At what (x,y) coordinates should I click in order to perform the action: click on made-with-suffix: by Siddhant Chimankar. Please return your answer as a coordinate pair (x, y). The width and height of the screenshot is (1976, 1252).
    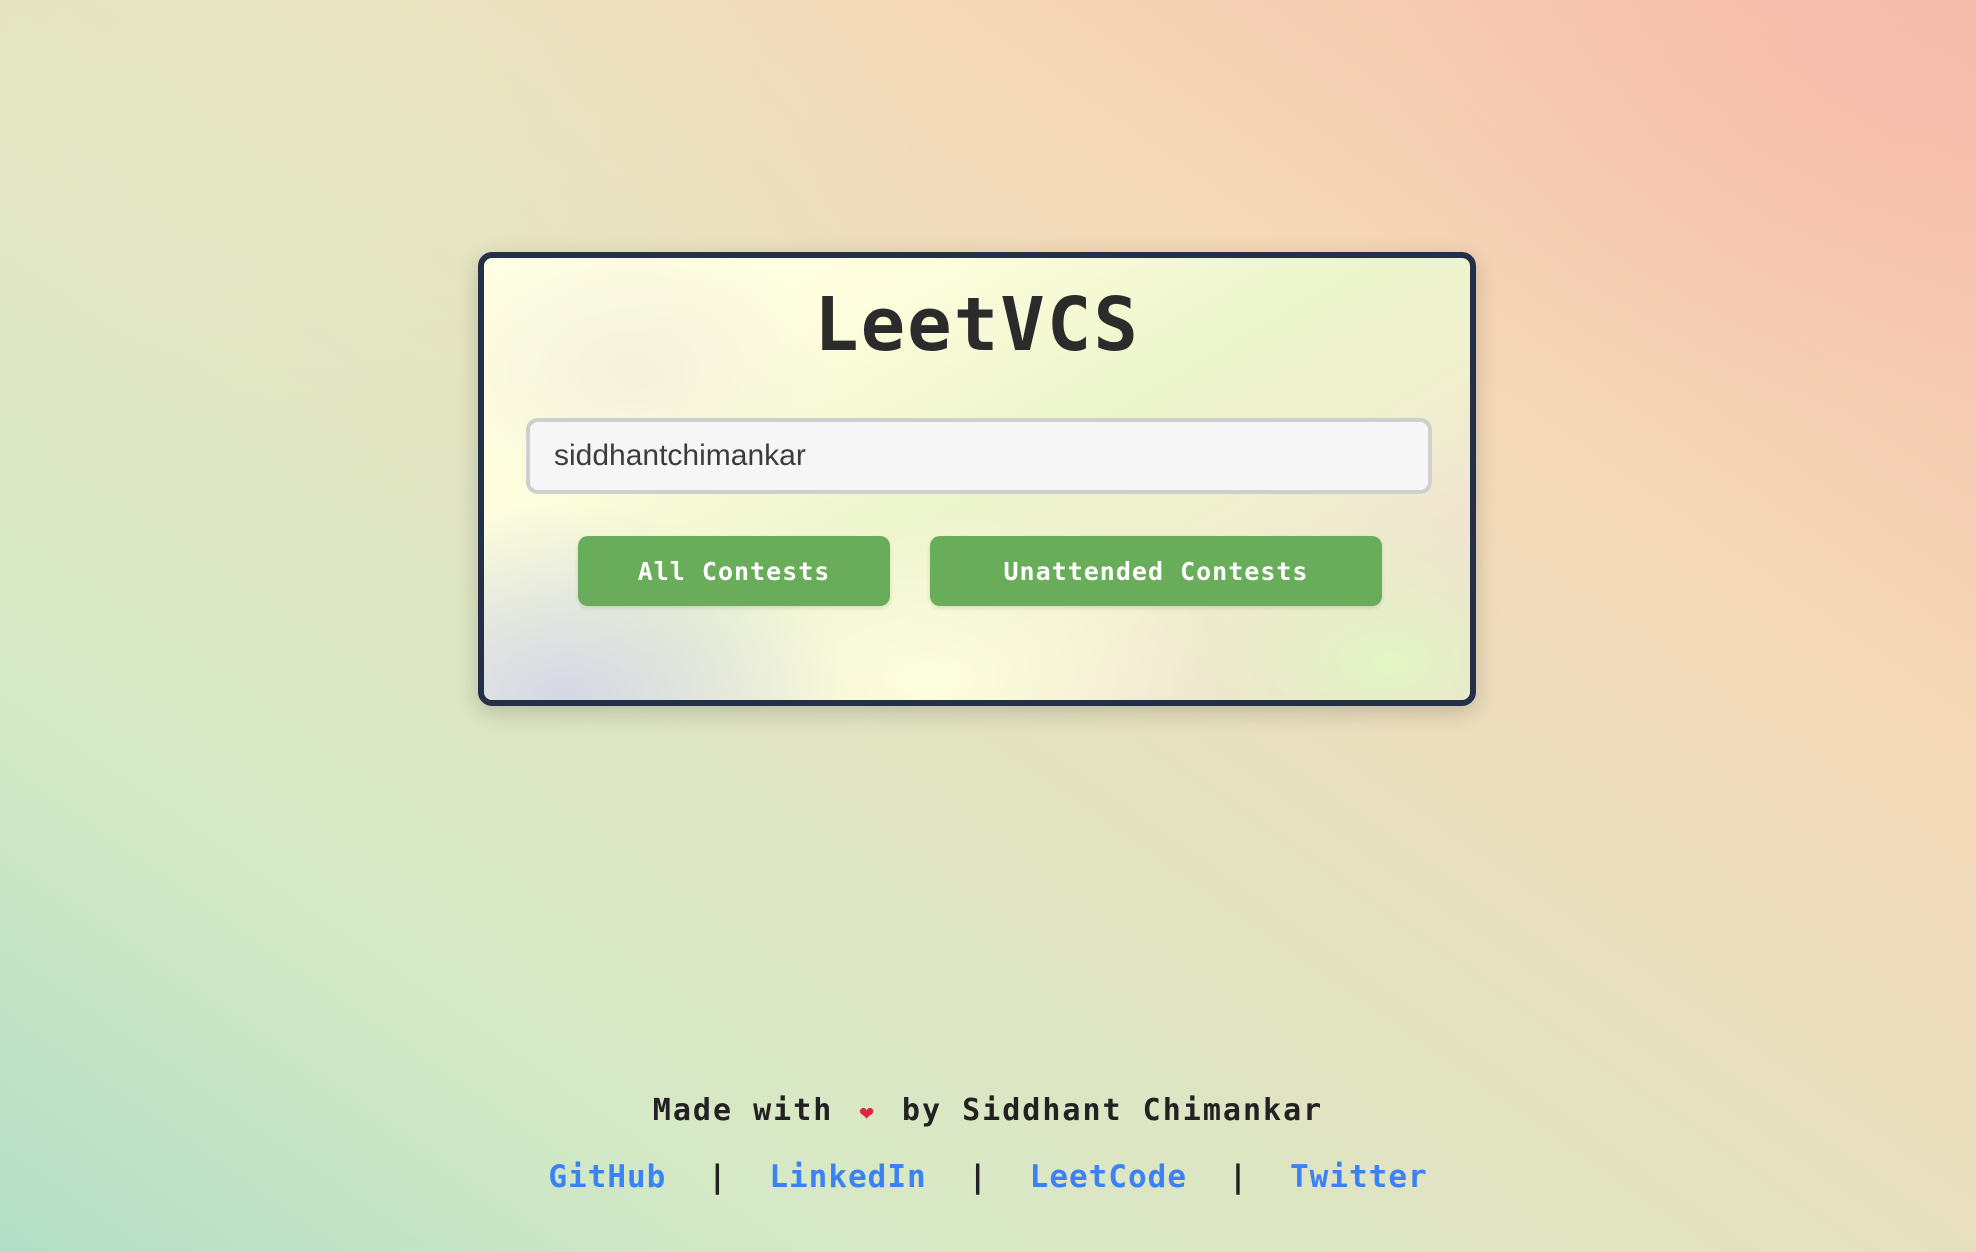
    Looking at the image, I should click on (1112, 1110).